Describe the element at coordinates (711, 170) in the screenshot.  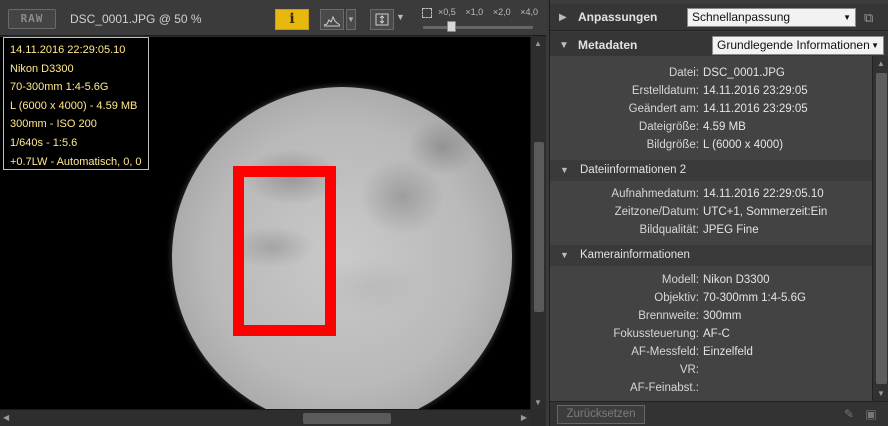
I see `file-info2-subheader: ▼ Dateiinformationen 2` at that location.